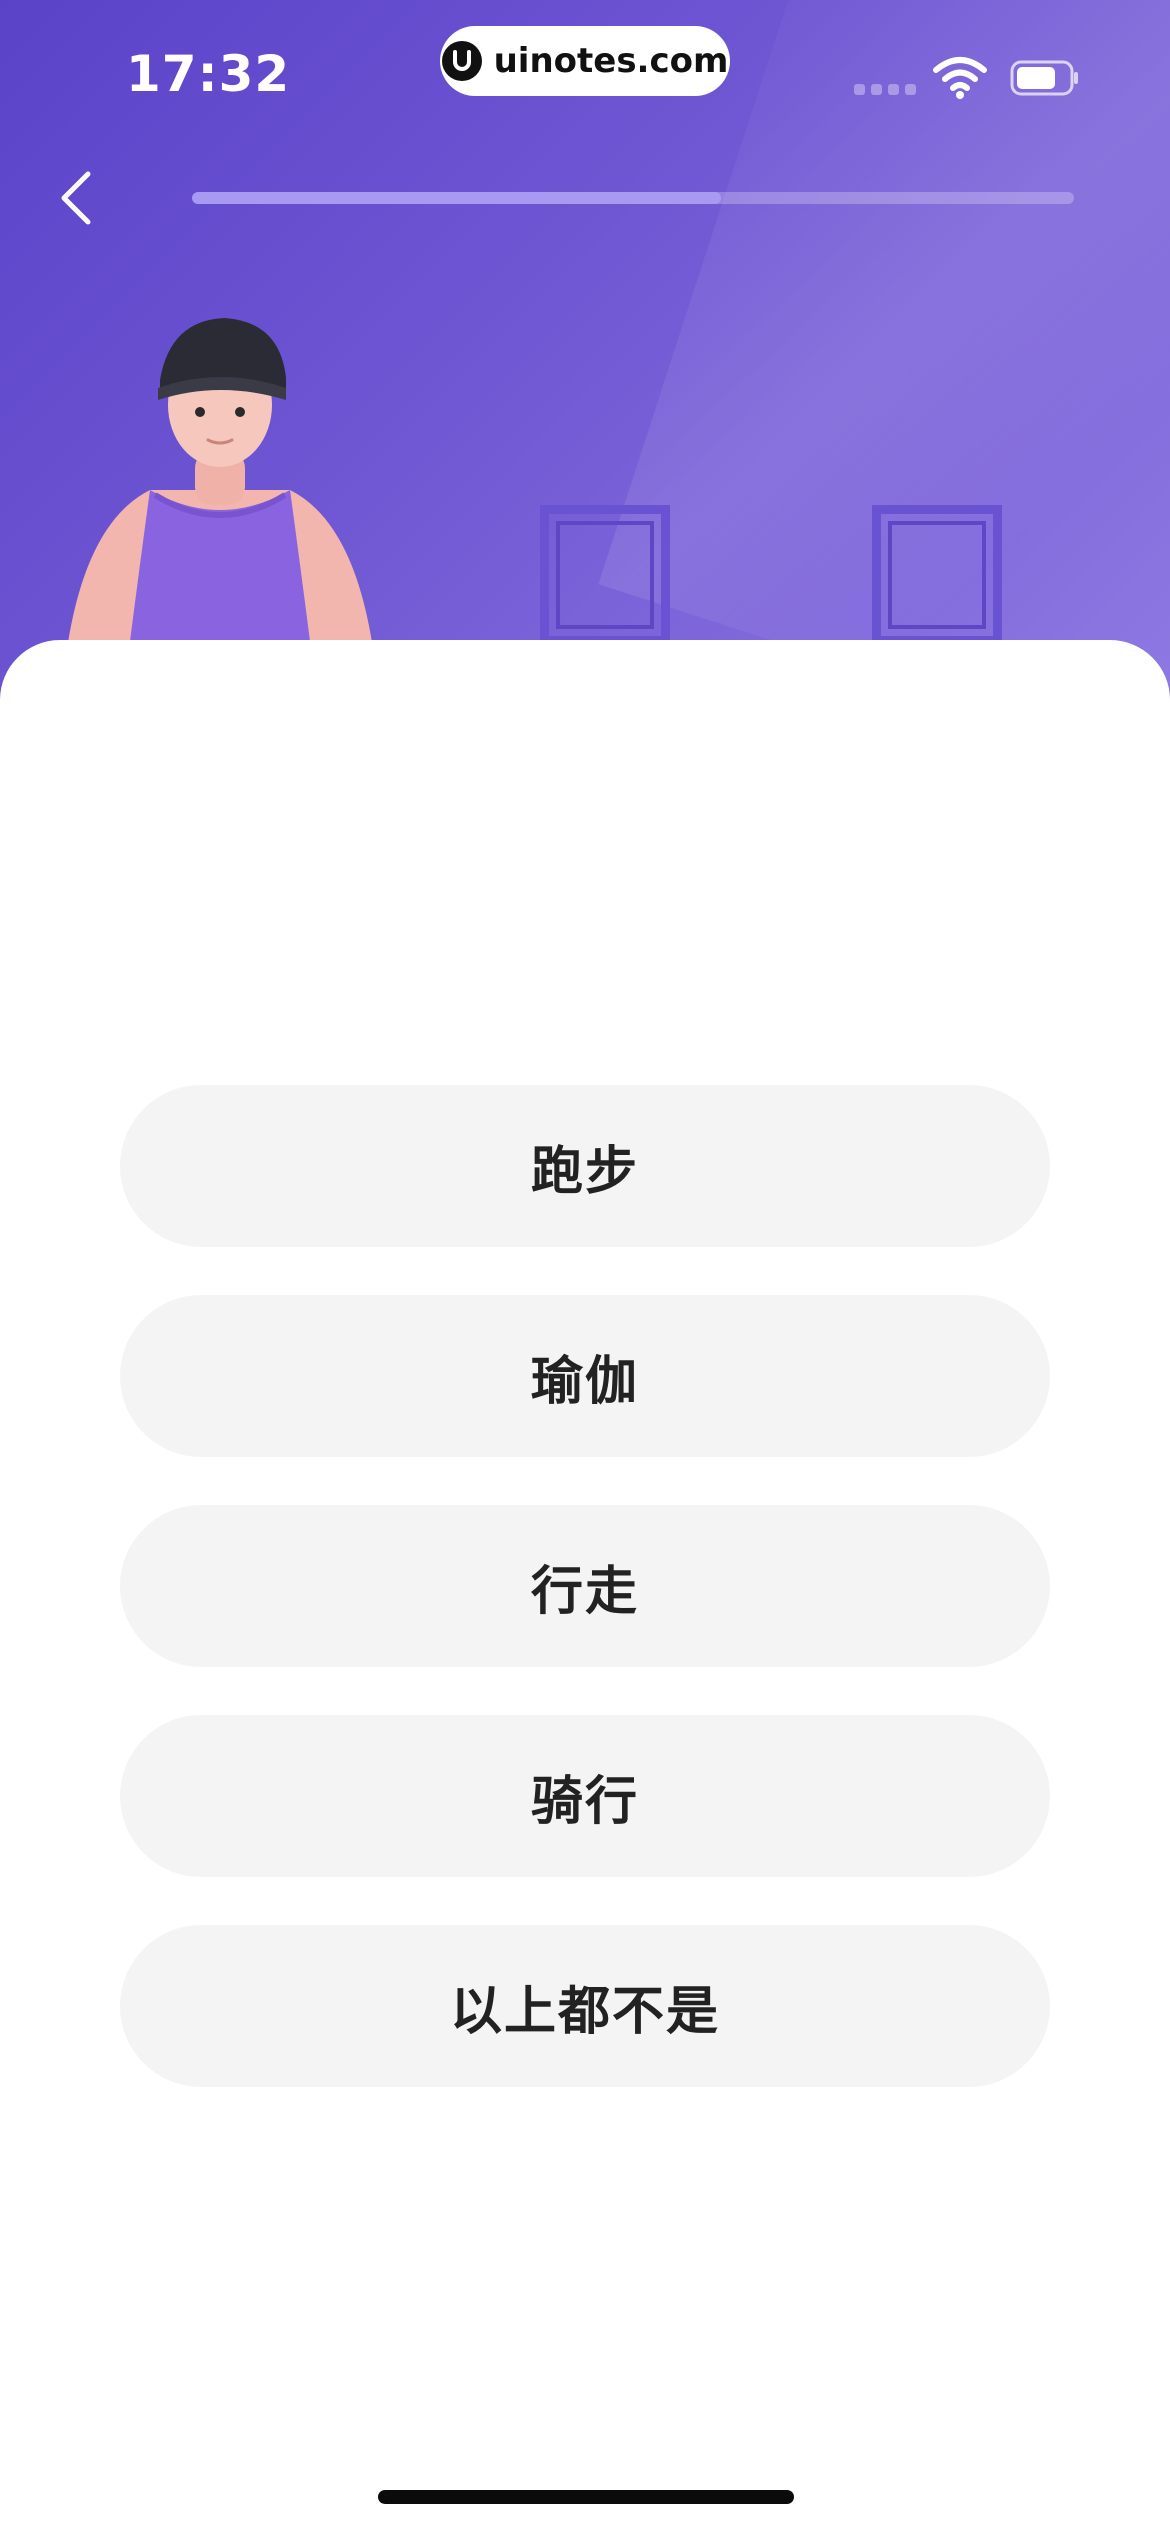 The height and width of the screenshot is (2532, 1170). What do you see at coordinates (585, 1166) in the screenshot?
I see `option-running: 跑步` at bounding box center [585, 1166].